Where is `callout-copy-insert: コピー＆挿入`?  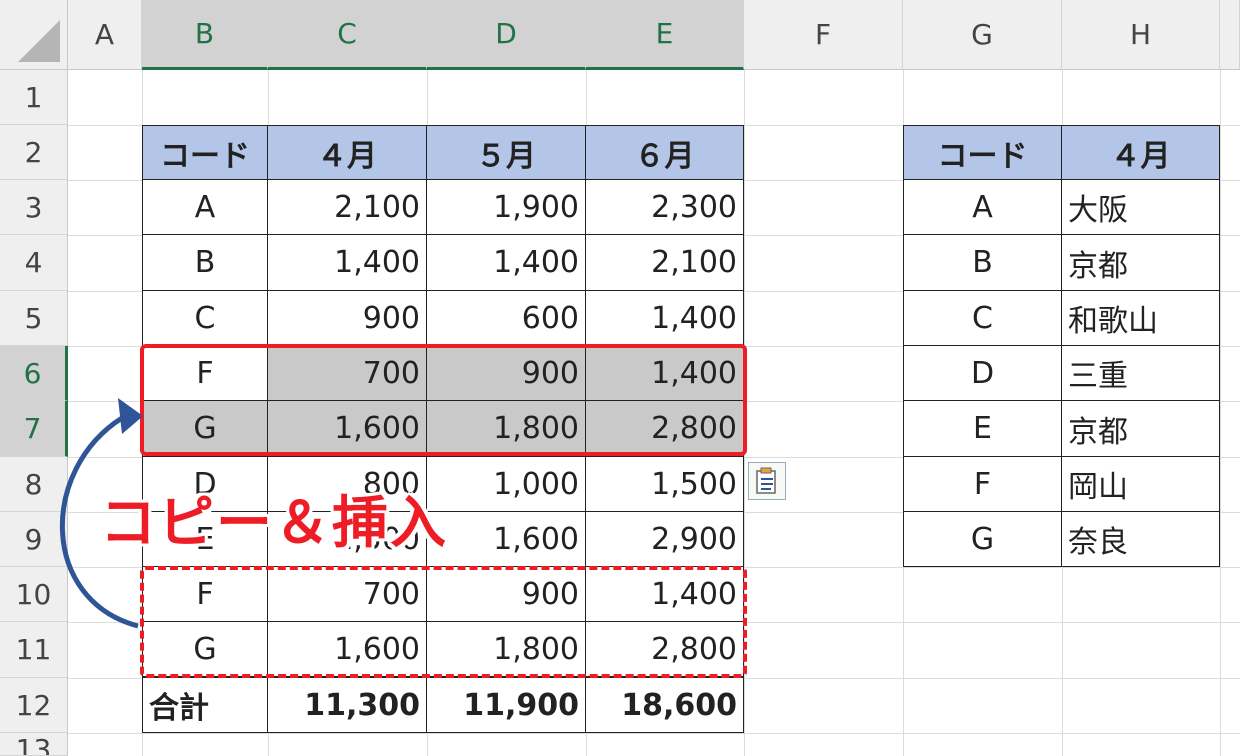 callout-copy-insert: コピー＆挿入 is located at coordinates (274, 523).